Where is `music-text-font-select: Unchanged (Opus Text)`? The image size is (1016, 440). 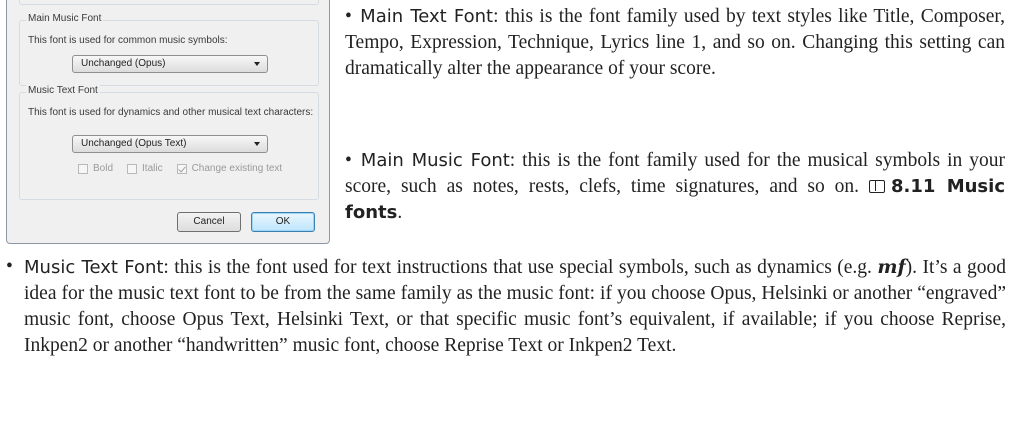
music-text-font-select: Unchanged (Opus Text) is located at coordinates (170, 144).